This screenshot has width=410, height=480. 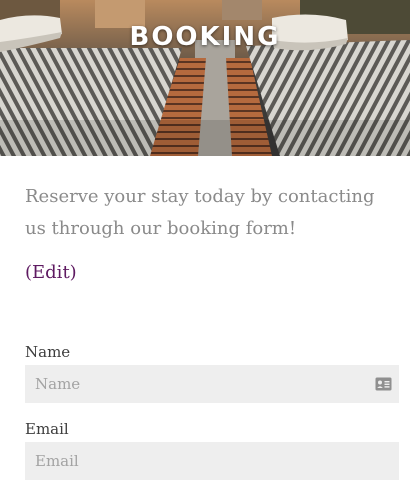 What do you see at coordinates (51, 272) in the screenshot?
I see `edit-link: (Edit)` at bounding box center [51, 272].